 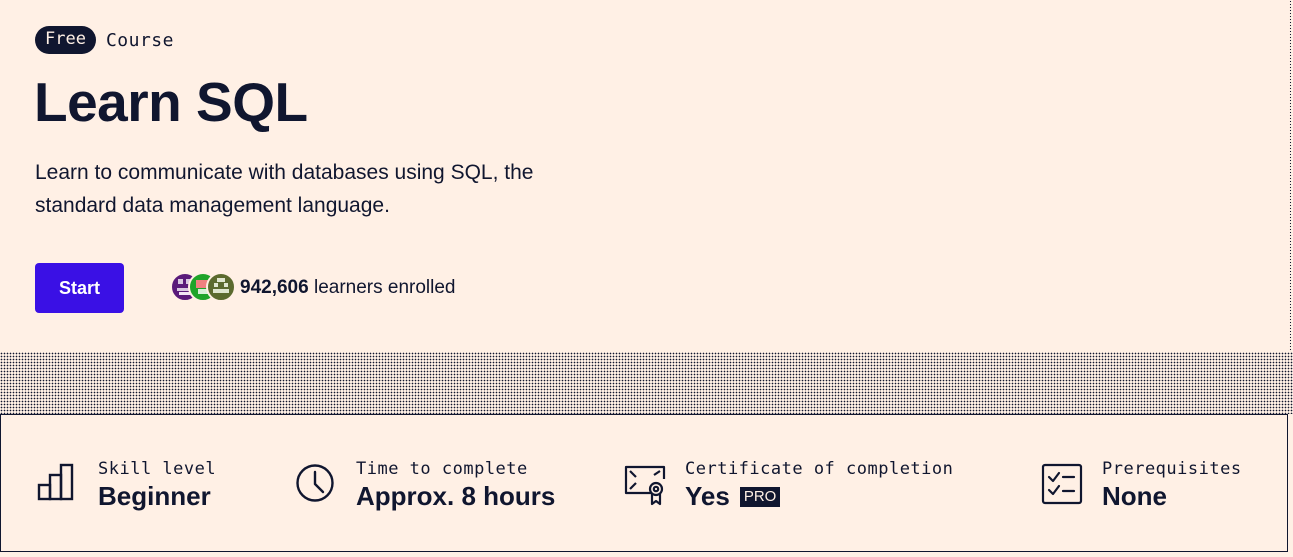 I want to click on stat-value: Beginner, so click(x=157, y=496).